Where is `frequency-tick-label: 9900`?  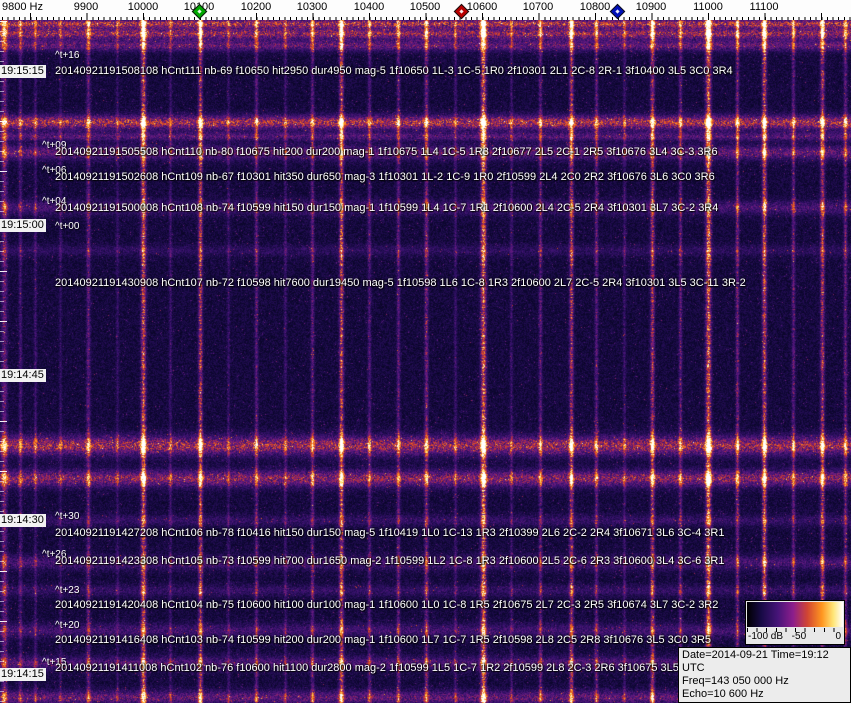
frequency-tick-label: 9900 is located at coordinates (86, 7).